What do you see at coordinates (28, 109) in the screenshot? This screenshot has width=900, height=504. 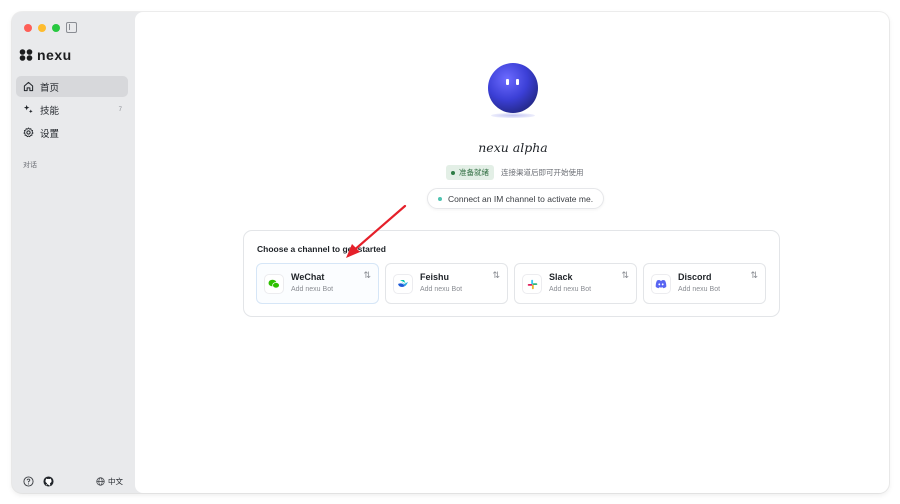 I see `sparkle-icon` at bounding box center [28, 109].